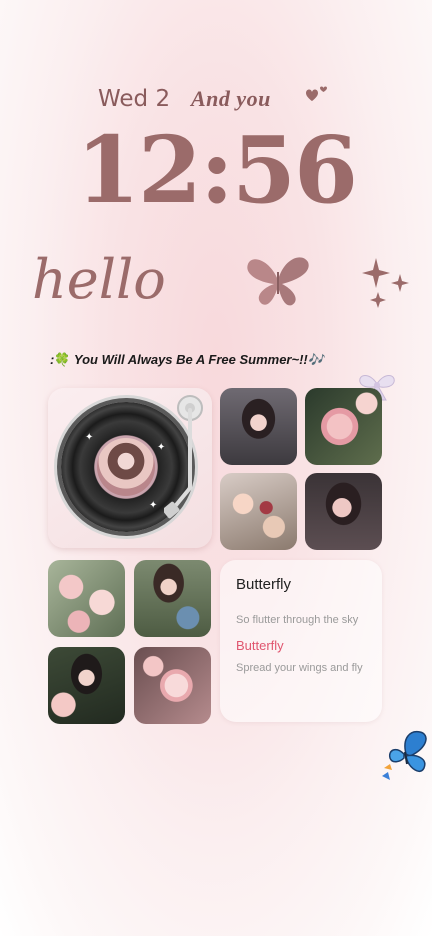 Image resolution: width=432 pixels, height=936 pixels. Describe the element at coordinates (62, 359) in the screenshot. I see `clover-icon: 🍀` at that location.